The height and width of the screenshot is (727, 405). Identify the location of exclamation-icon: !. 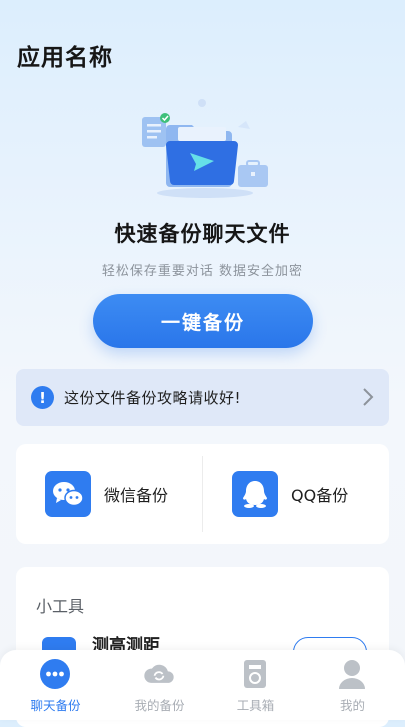
(42, 397).